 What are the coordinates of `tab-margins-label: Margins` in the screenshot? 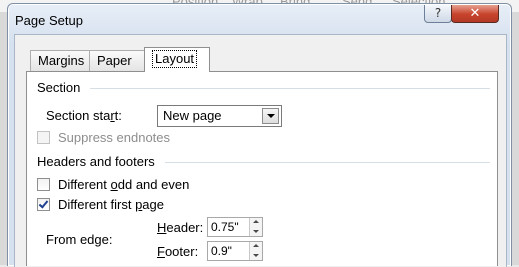 It's located at (61, 60).